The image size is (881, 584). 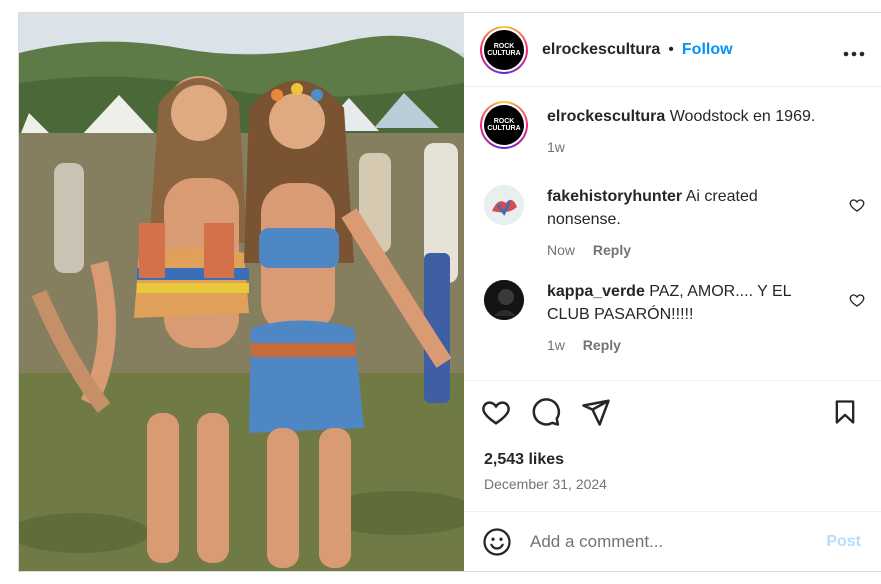 What do you see at coordinates (496, 412) in the screenshot?
I see `heart-icon` at bounding box center [496, 412].